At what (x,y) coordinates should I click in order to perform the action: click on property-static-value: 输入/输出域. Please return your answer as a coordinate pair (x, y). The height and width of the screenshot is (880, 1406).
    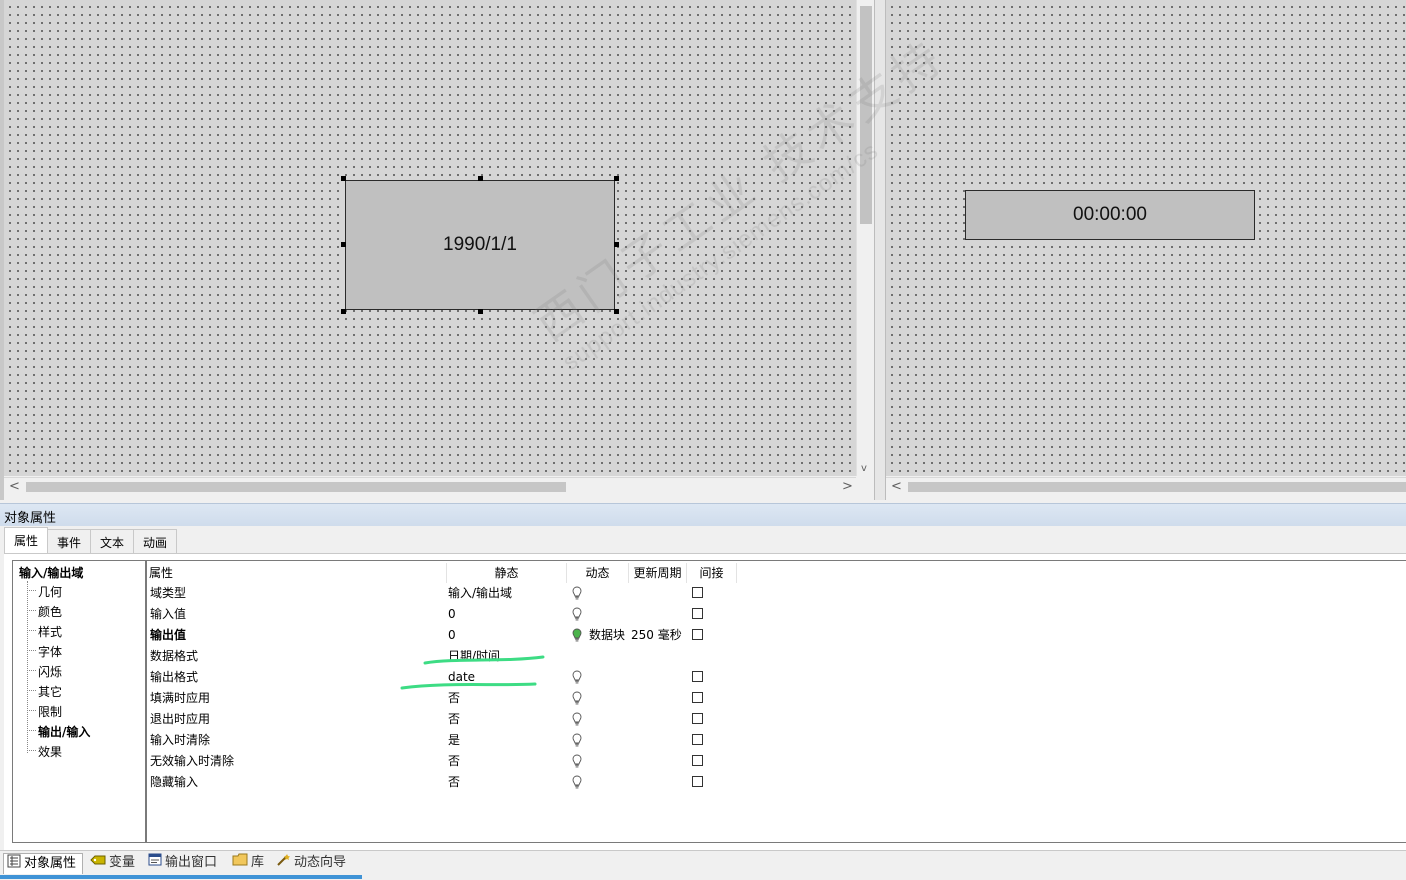
    Looking at the image, I should click on (480, 593).